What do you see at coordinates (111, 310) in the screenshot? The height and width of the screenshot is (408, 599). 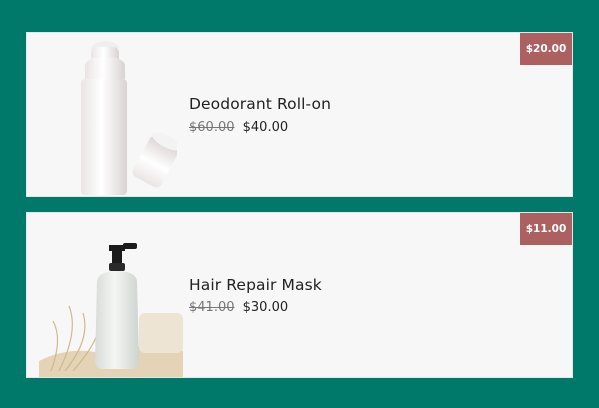 I see `pump-bottle-icon` at bounding box center [111, 310].